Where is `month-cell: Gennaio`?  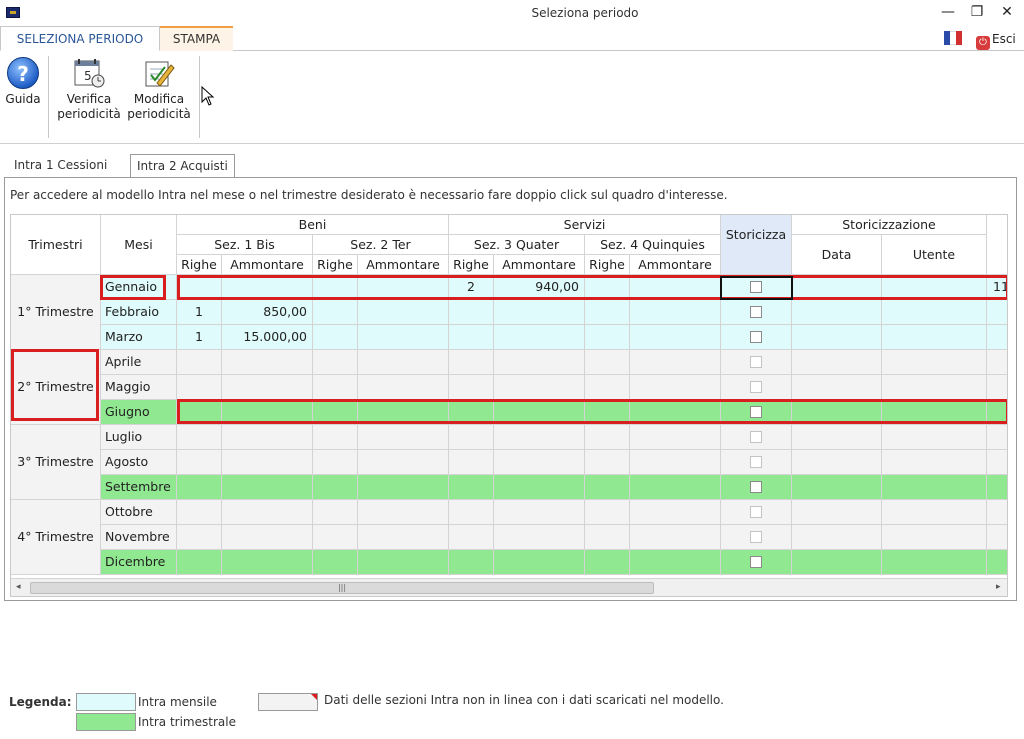 month-cell: Gennaio is located at coordinates (139, 287).